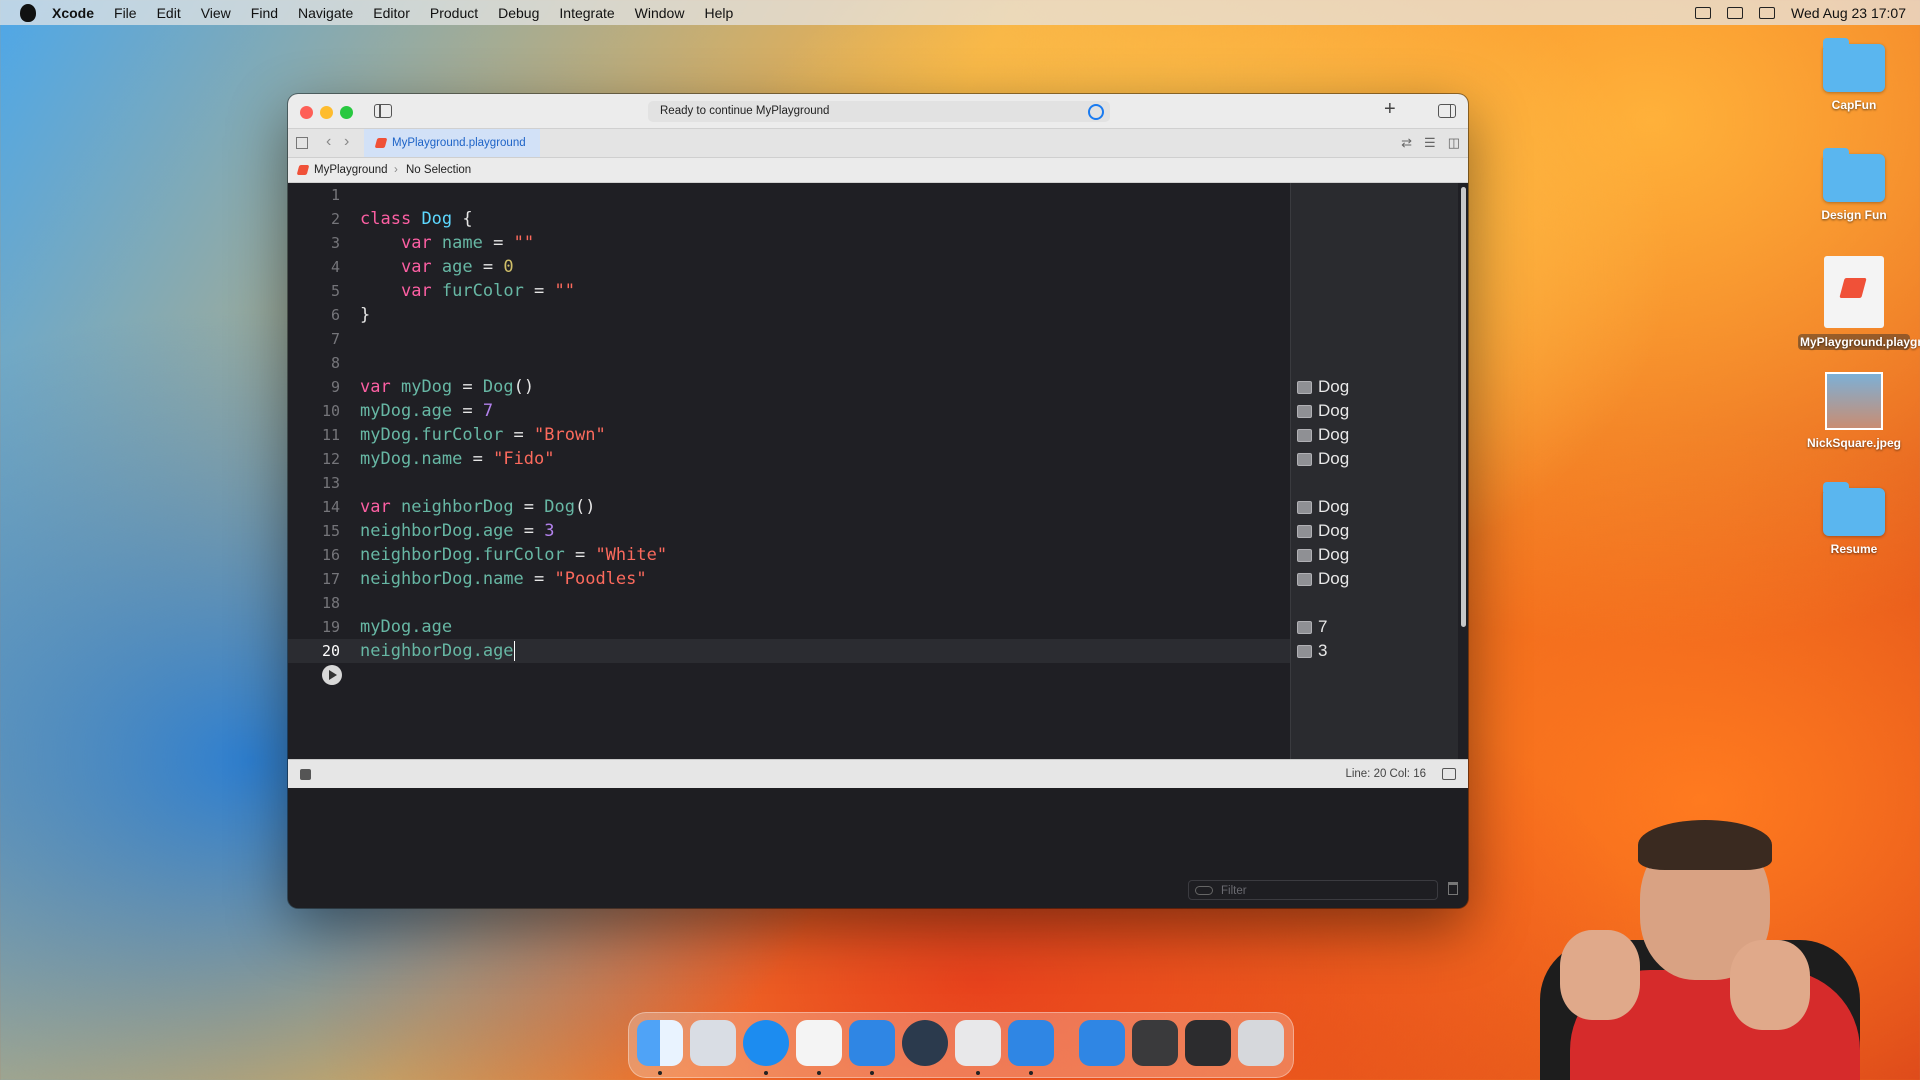  Describe the element at coordinates (503, 579) in the screenshot. I see `code-line-17: neighborDog.name = "Poodles"` at that location.